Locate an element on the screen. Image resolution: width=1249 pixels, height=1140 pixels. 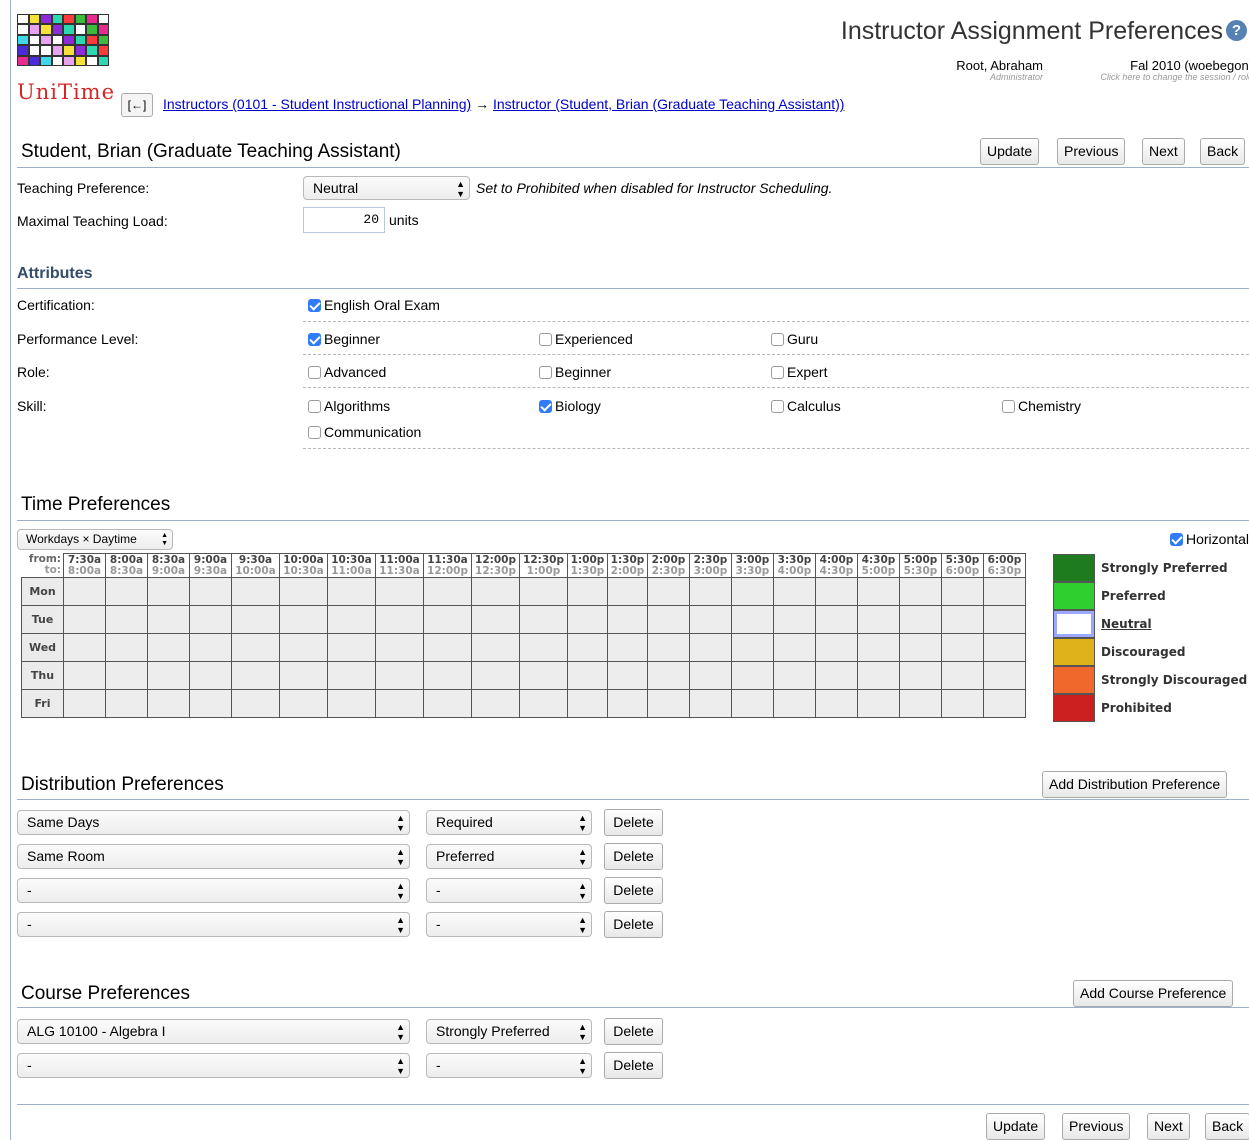
time-slot-header: 10:30a 11:00a is located at coordinates (351, 565).